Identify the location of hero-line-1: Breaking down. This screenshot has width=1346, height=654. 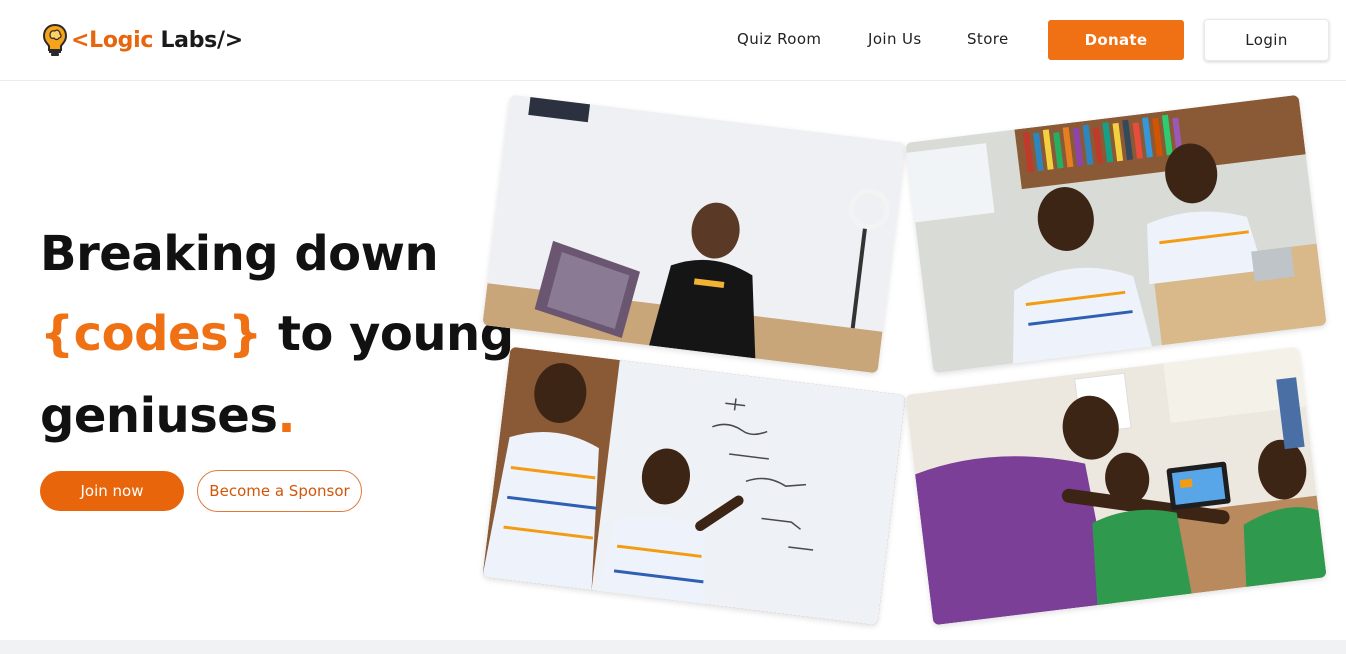
(239, 254).